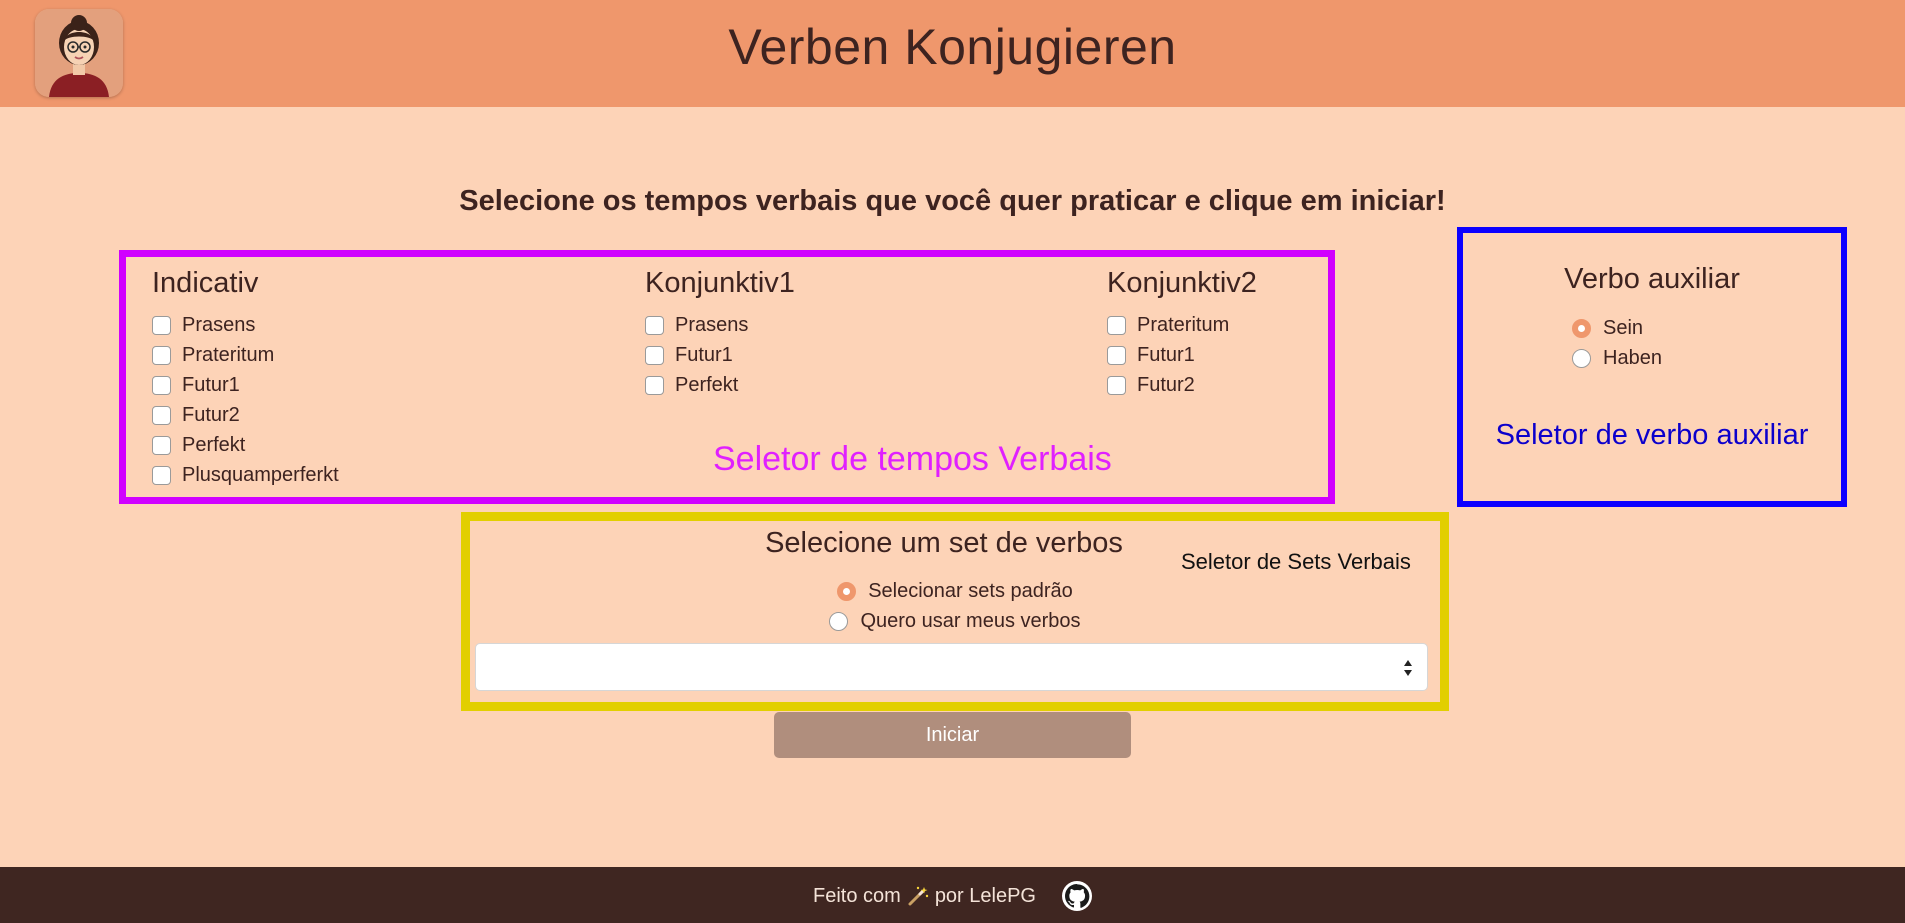 Image resolution: width=1905 pixels, height=923 pixels. Describe the element at coordinates (1632, 357) in the screenshot. I see `option-label: Haben` at that location.